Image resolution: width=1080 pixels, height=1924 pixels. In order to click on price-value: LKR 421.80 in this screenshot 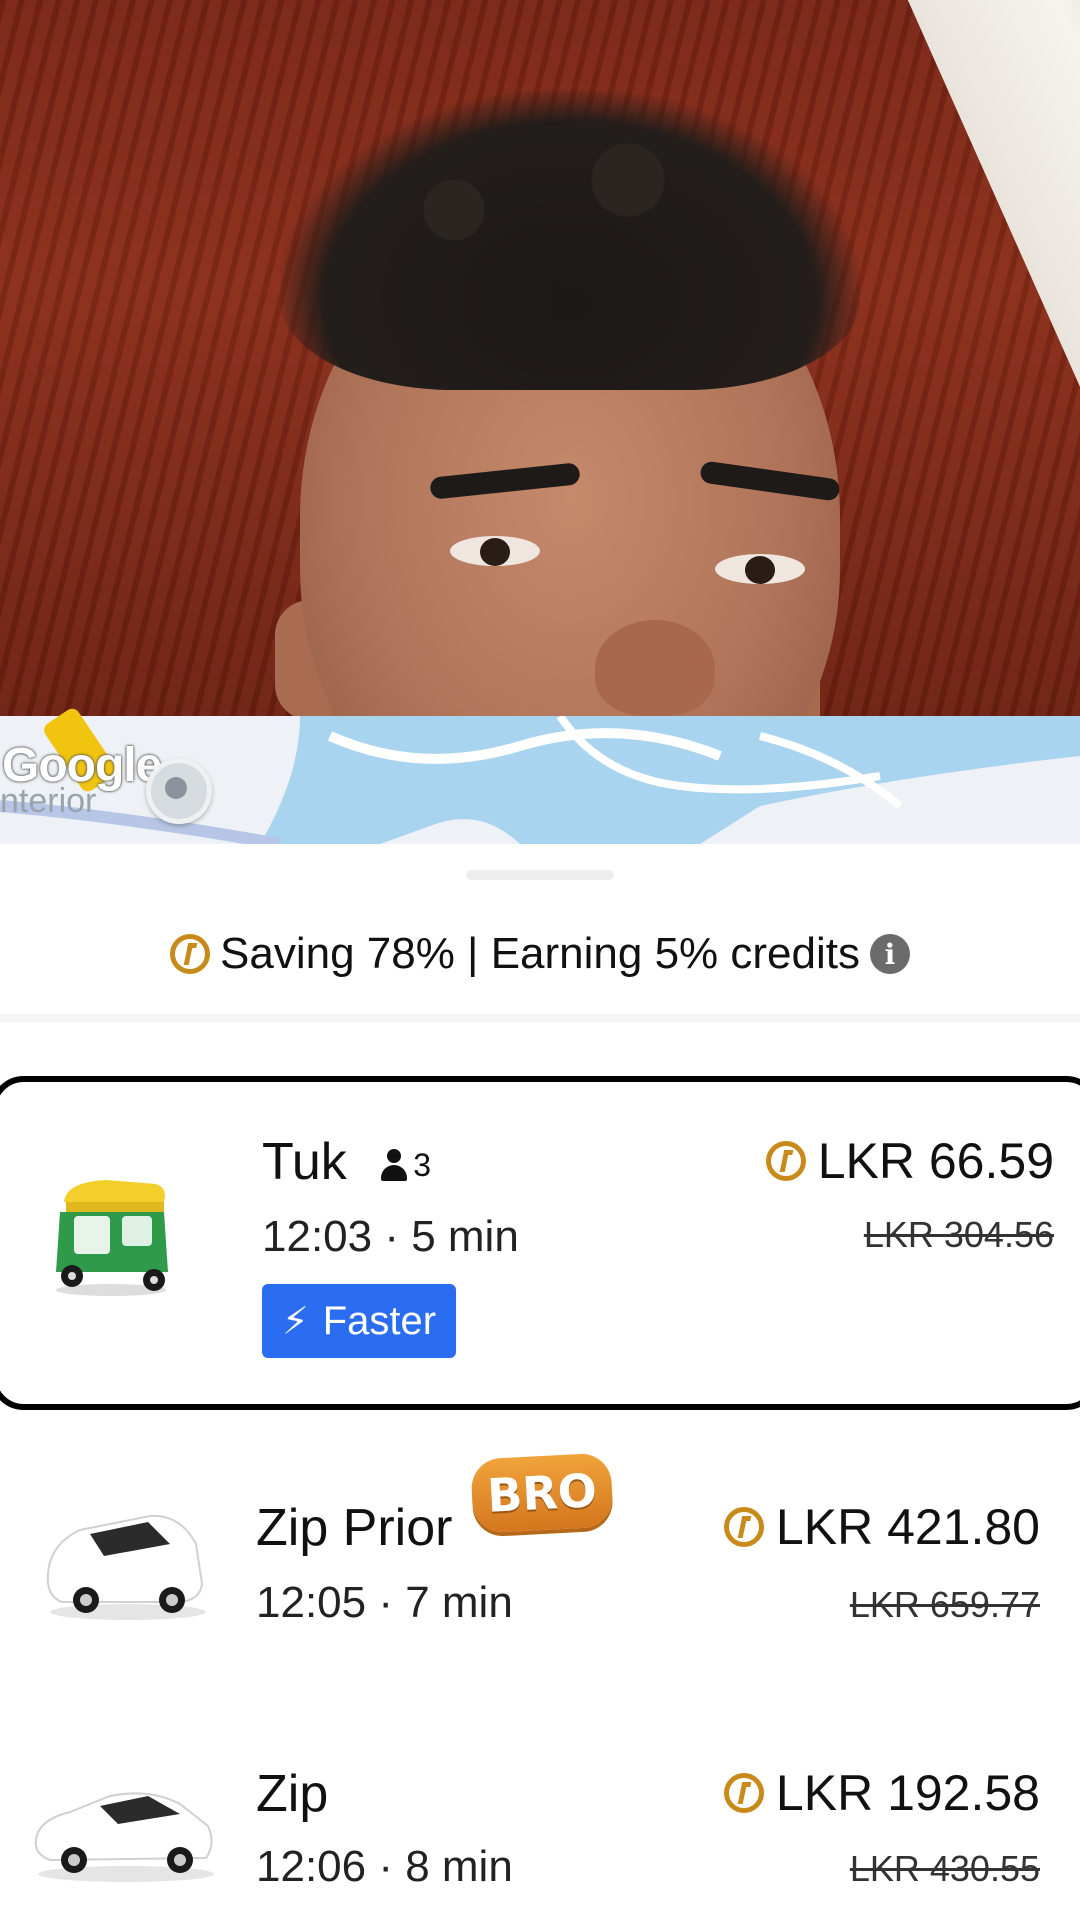, I will do `click(907, 1527)`.